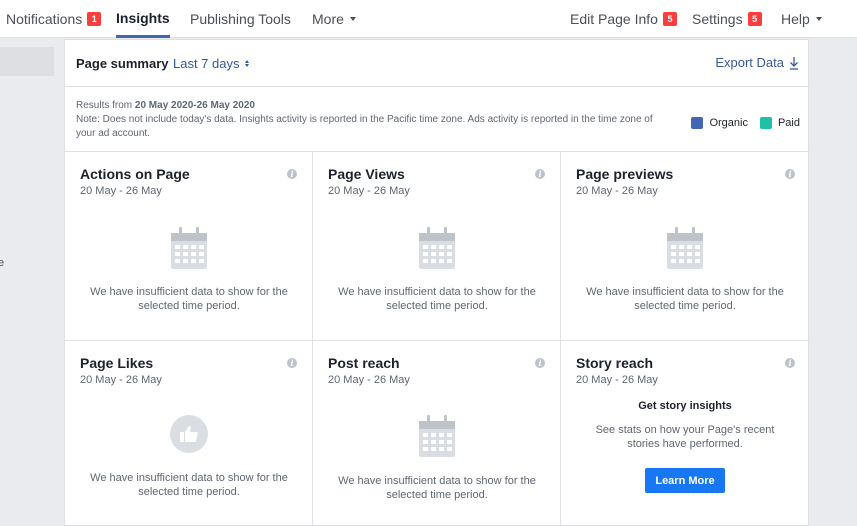 The image size is (857, 526). I want to click on nav-edit-page-info: Edit Page Info 5, so click(623, 19).